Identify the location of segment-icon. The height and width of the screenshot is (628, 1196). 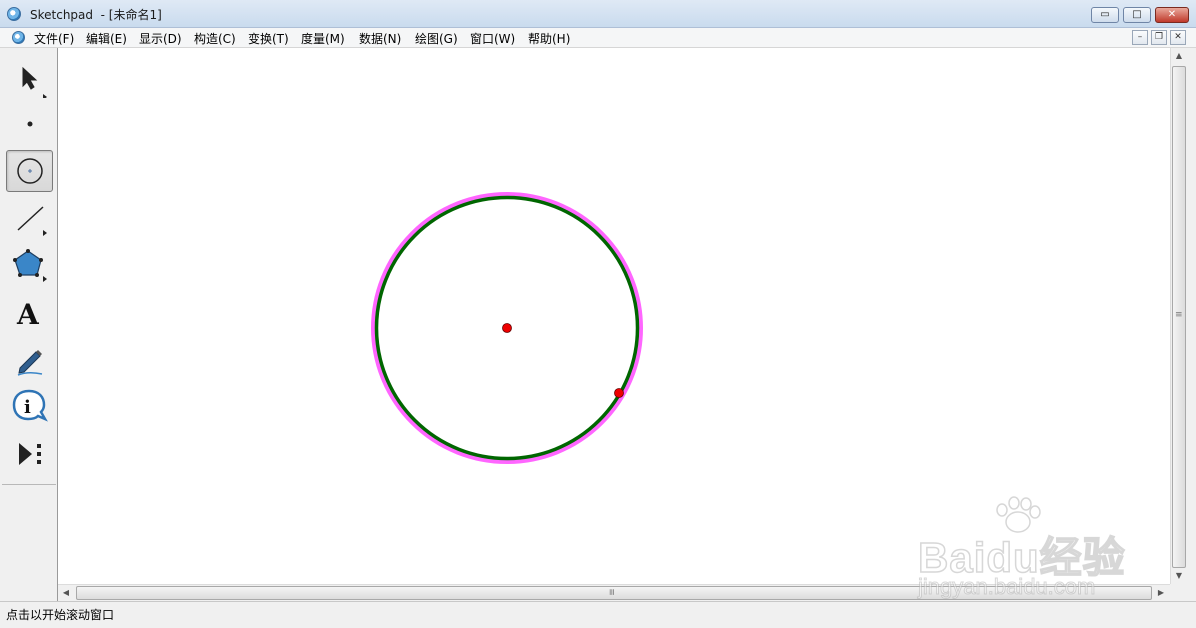
(32, 221).